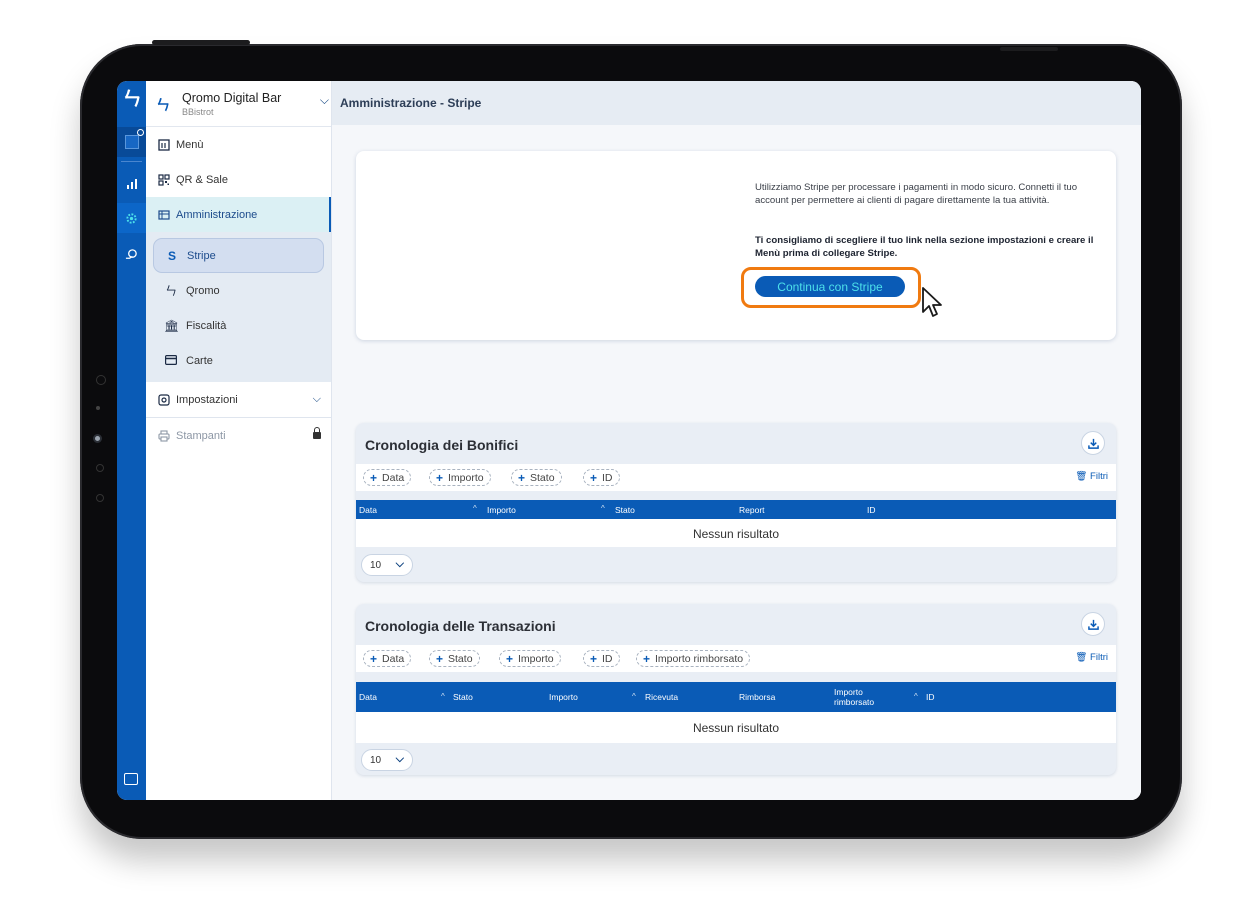 Image resolution: width=1250 pixels, height=920 pixels. Describe the element at coordinates (97, 438) in the screenshot. I see `camera-icon` at that location.